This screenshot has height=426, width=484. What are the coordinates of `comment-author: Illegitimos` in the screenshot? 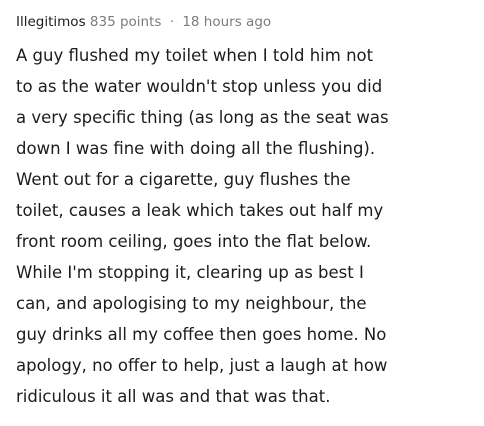 It's located at (51, 22).